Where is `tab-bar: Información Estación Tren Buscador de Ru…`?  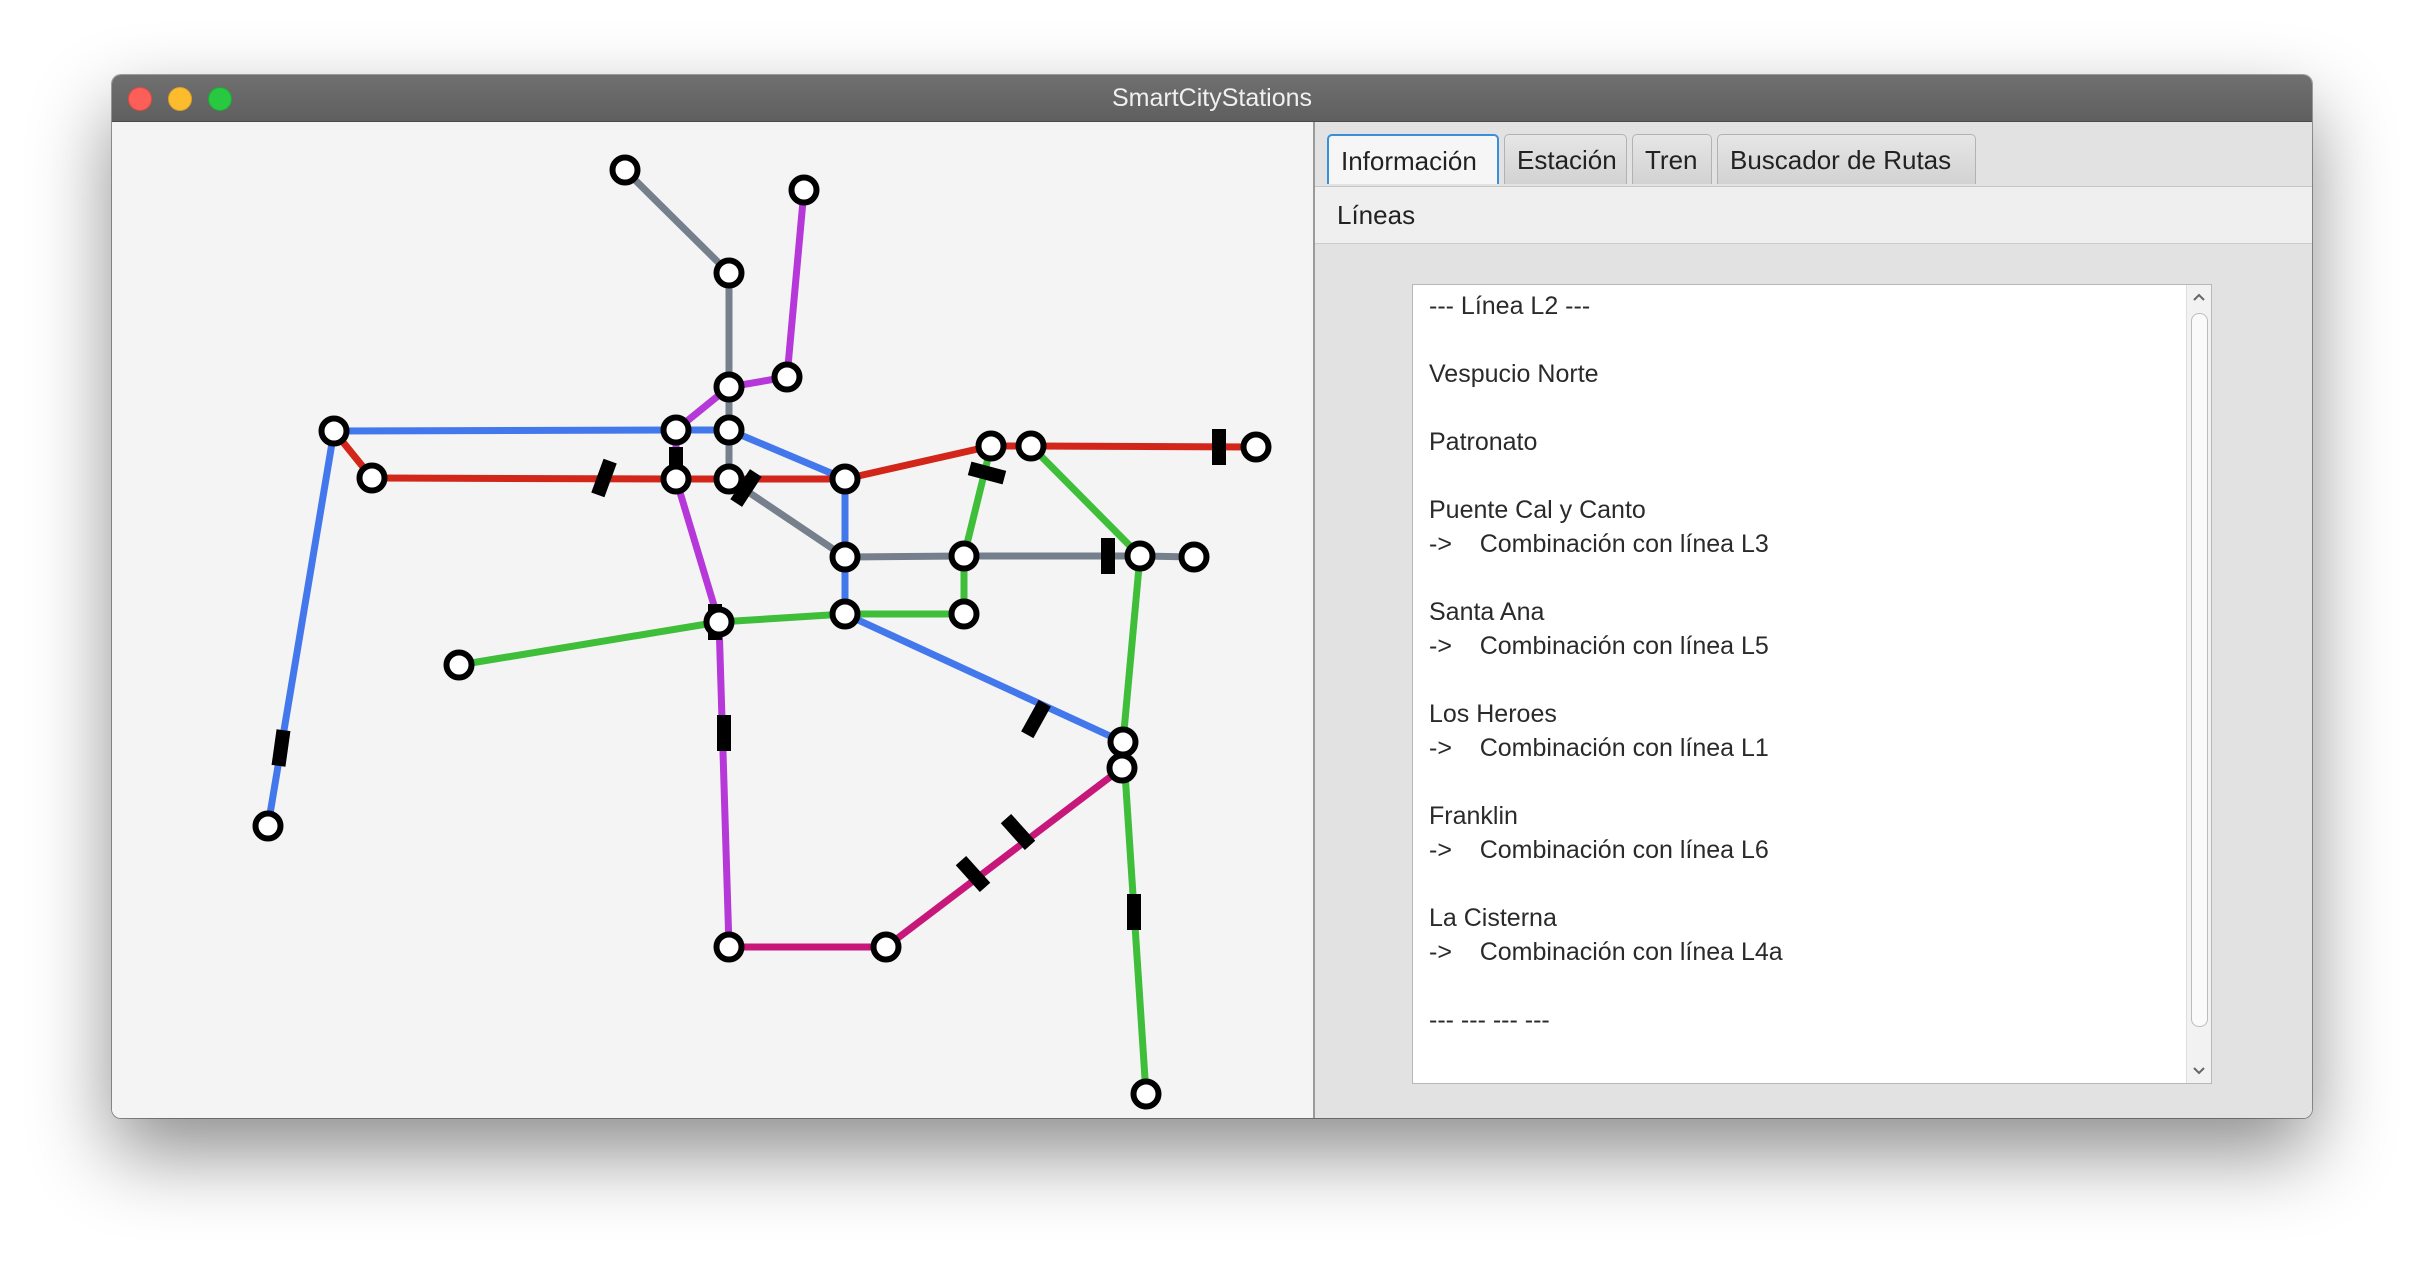 tab-bar: Información Estación Tren Buscador de Ru… is located at coordinates (1813, 154).